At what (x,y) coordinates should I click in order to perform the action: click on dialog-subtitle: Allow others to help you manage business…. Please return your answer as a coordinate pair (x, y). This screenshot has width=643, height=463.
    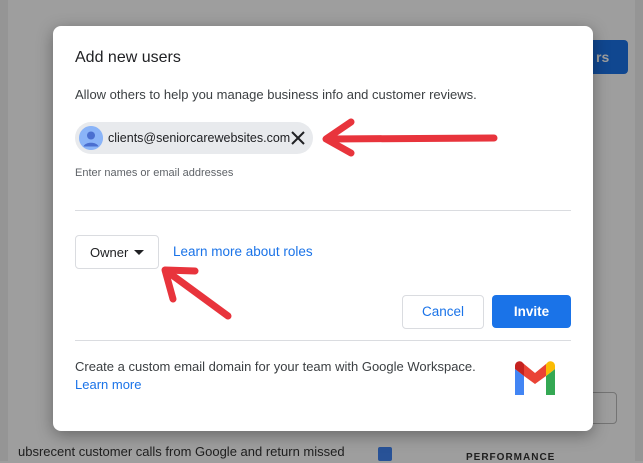
    Looking at the image, I should click on (276, 94).